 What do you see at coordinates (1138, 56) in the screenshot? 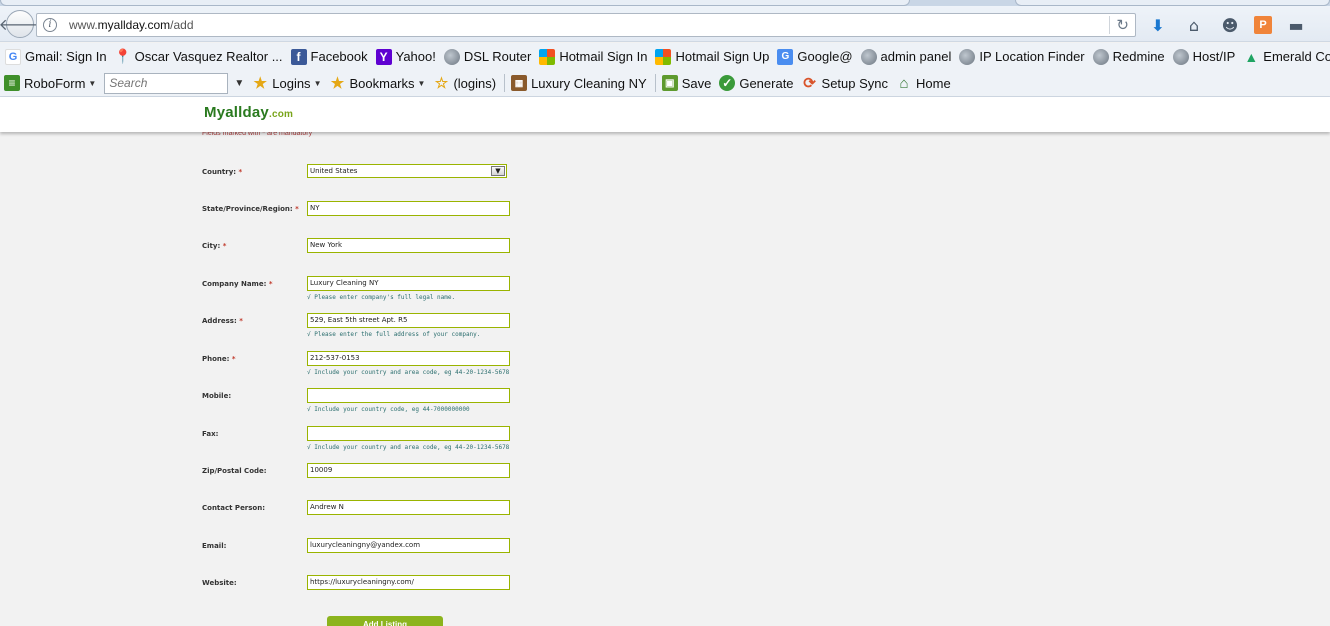
I see `bookmark-label: Redmine` at bounding box center [1138, 56].